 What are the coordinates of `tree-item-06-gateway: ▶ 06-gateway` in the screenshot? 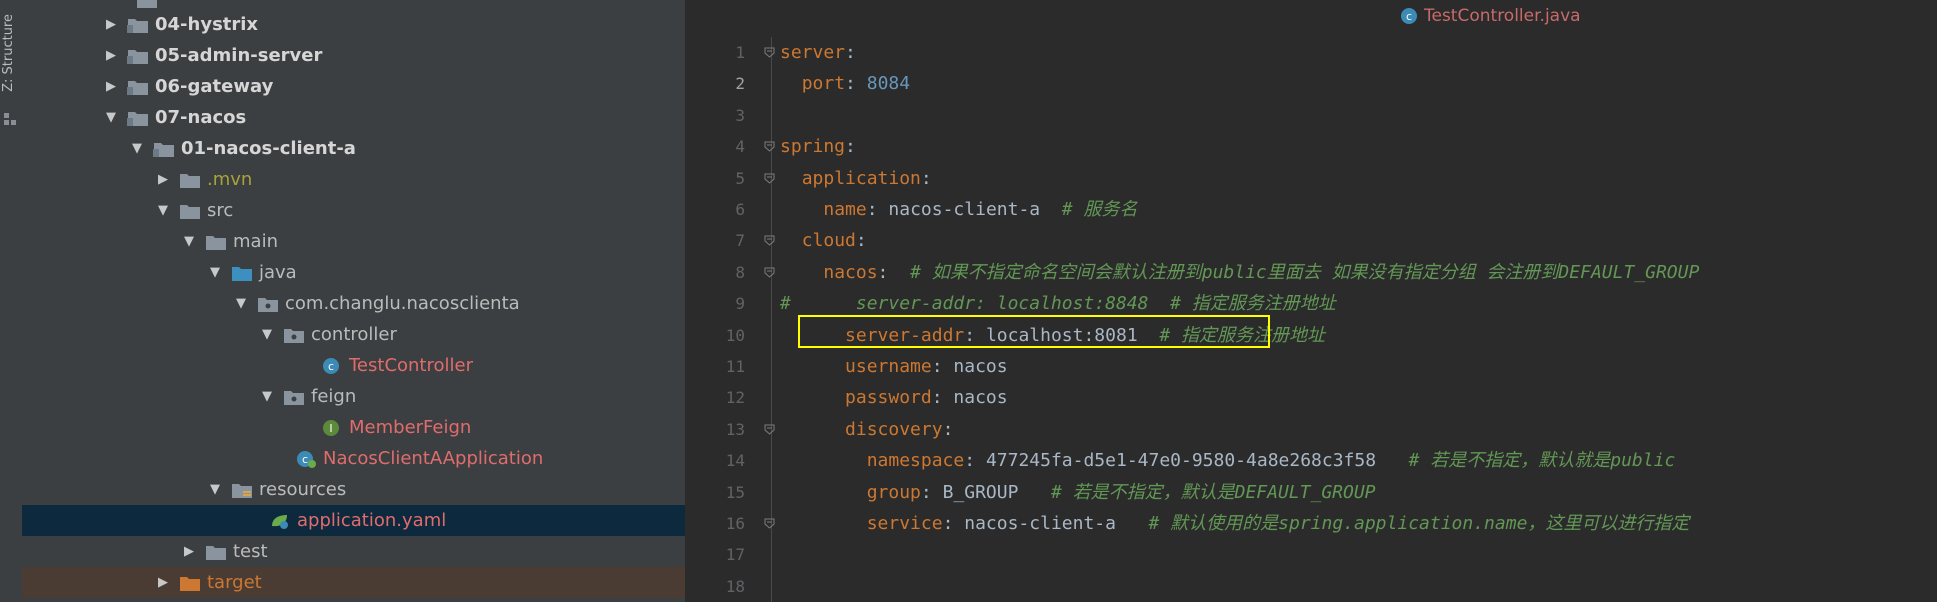 It's located at (353, 86).